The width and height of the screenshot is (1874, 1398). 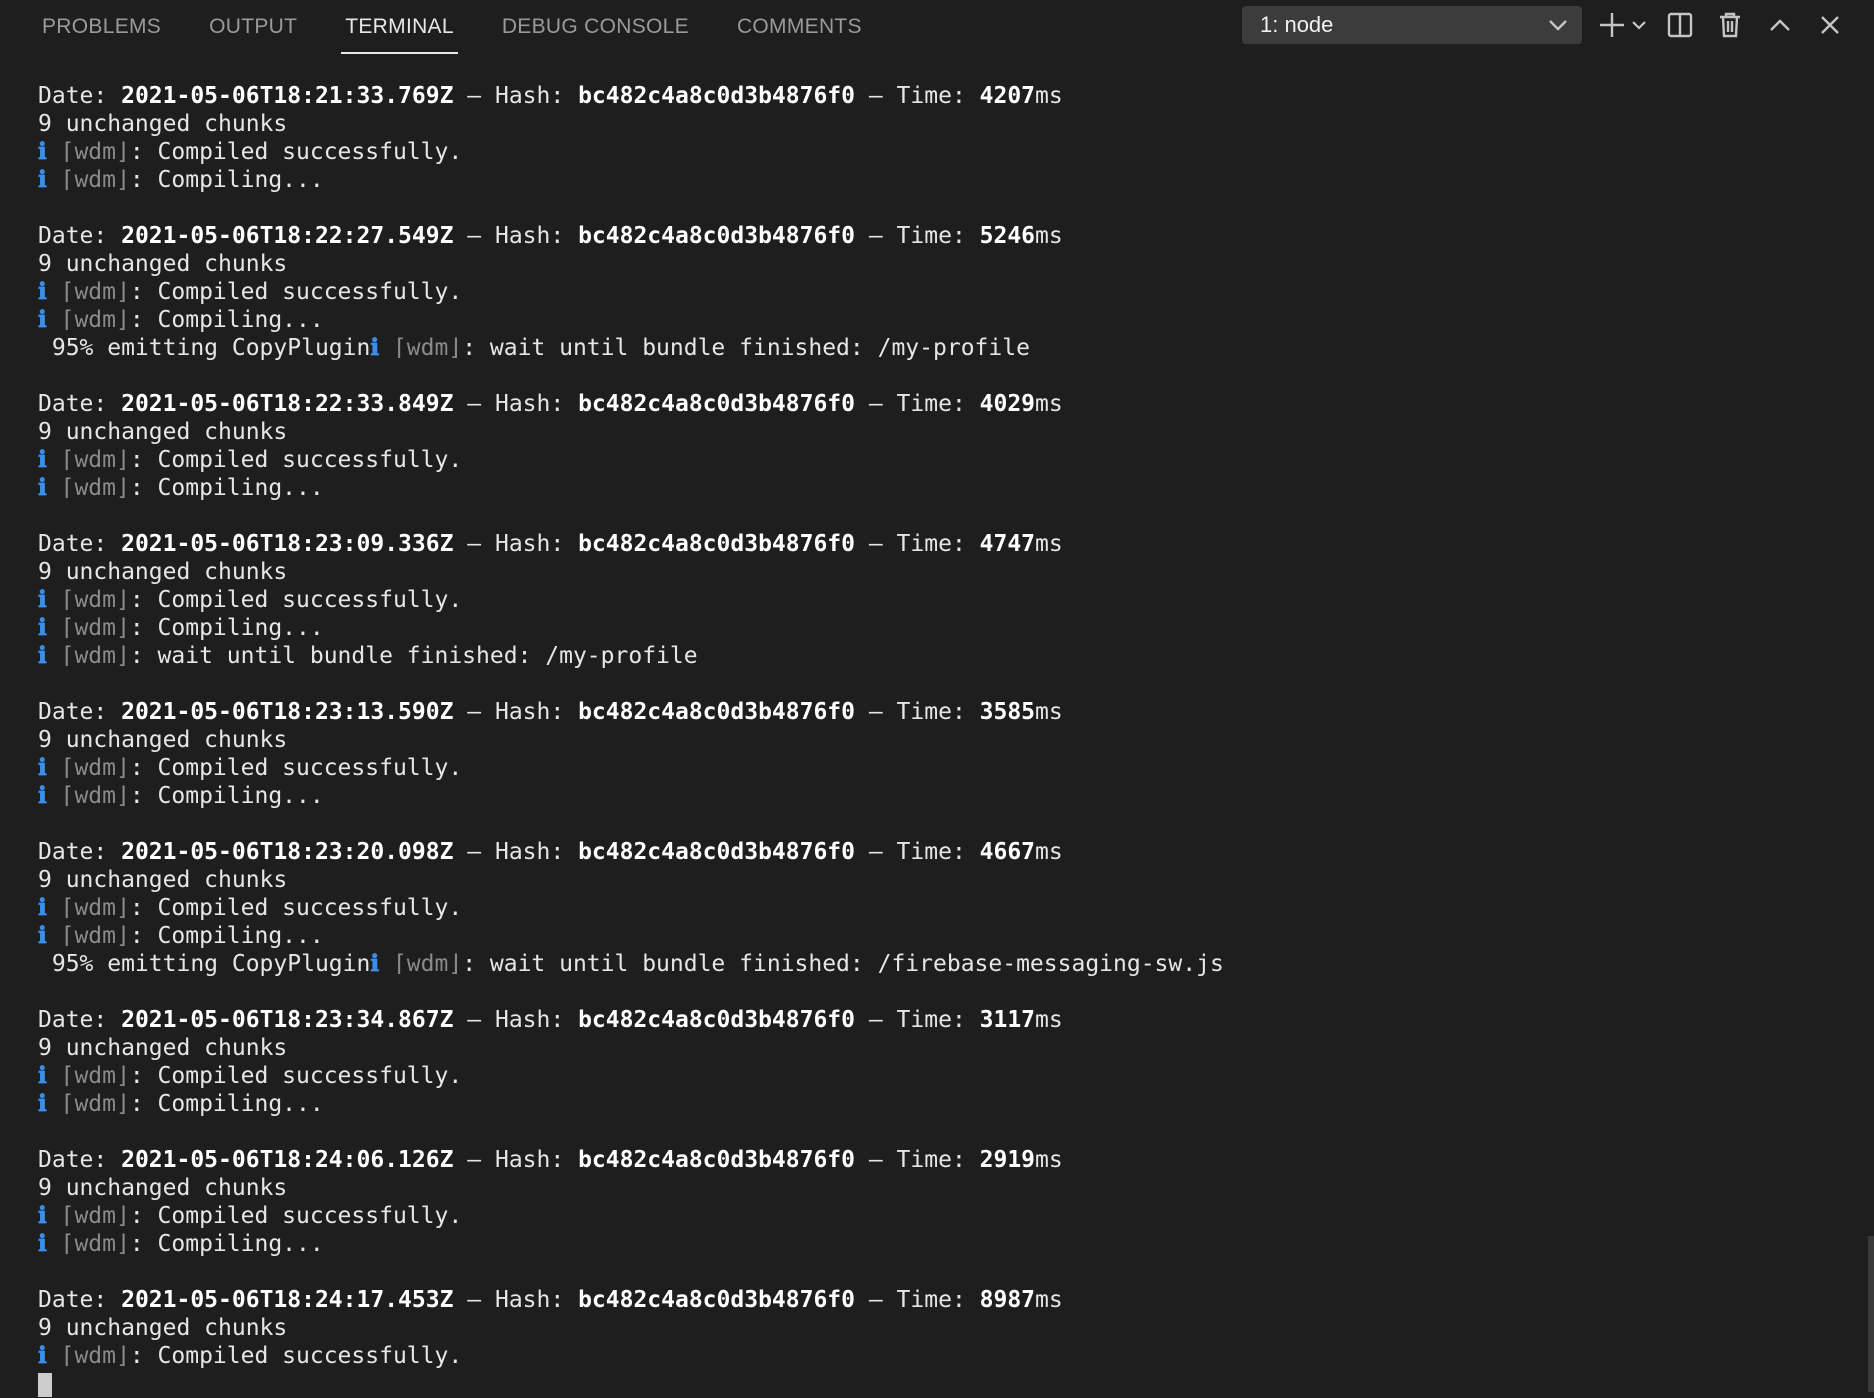 I want to click on trash-icon, so click(x=1730, y=25).